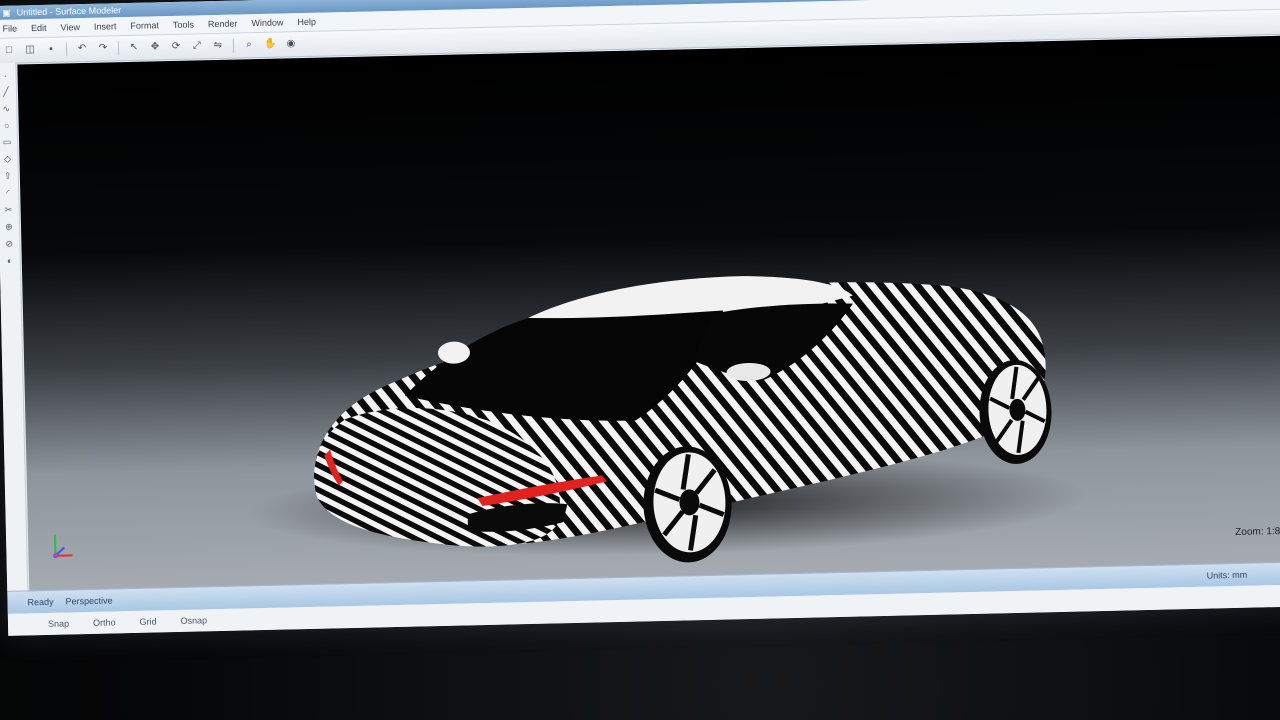 The height and width of the screenshot is (720, 1280). I want to click on rectangle-tool-icon: ▭, so click(7, 142).